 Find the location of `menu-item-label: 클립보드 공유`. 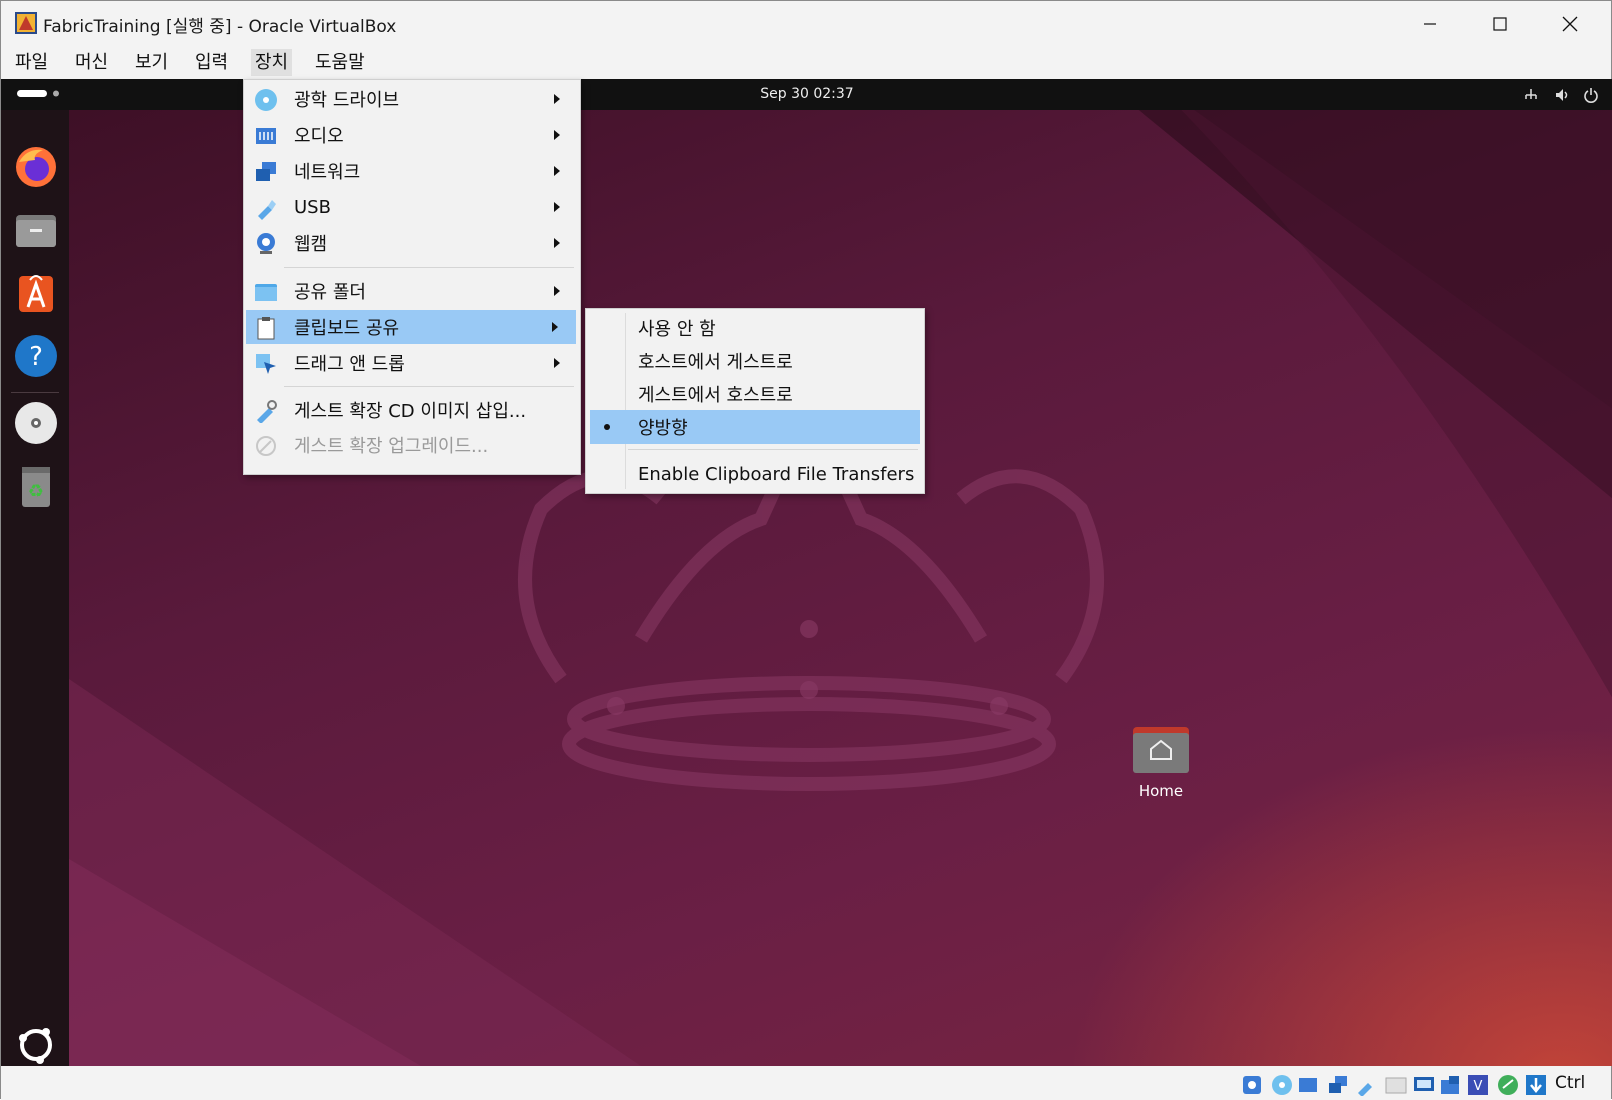

menu-item-label: 클립보드 공유 is located at coordinates (347, 328).